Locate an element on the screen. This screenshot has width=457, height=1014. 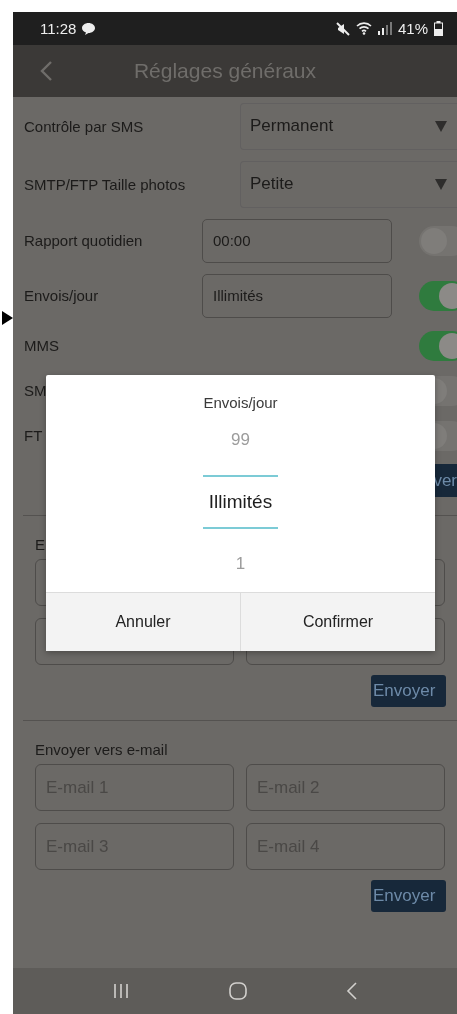
setting-label: SMTP/FTP Taille photos is located at coordinates (105, 184).